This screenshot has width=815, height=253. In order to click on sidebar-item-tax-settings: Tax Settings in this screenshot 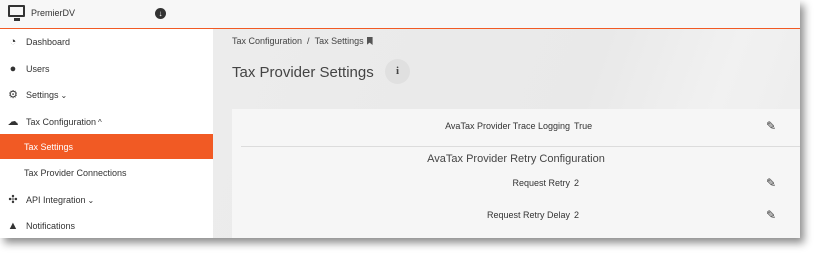, I will do `click(106, 146)`.